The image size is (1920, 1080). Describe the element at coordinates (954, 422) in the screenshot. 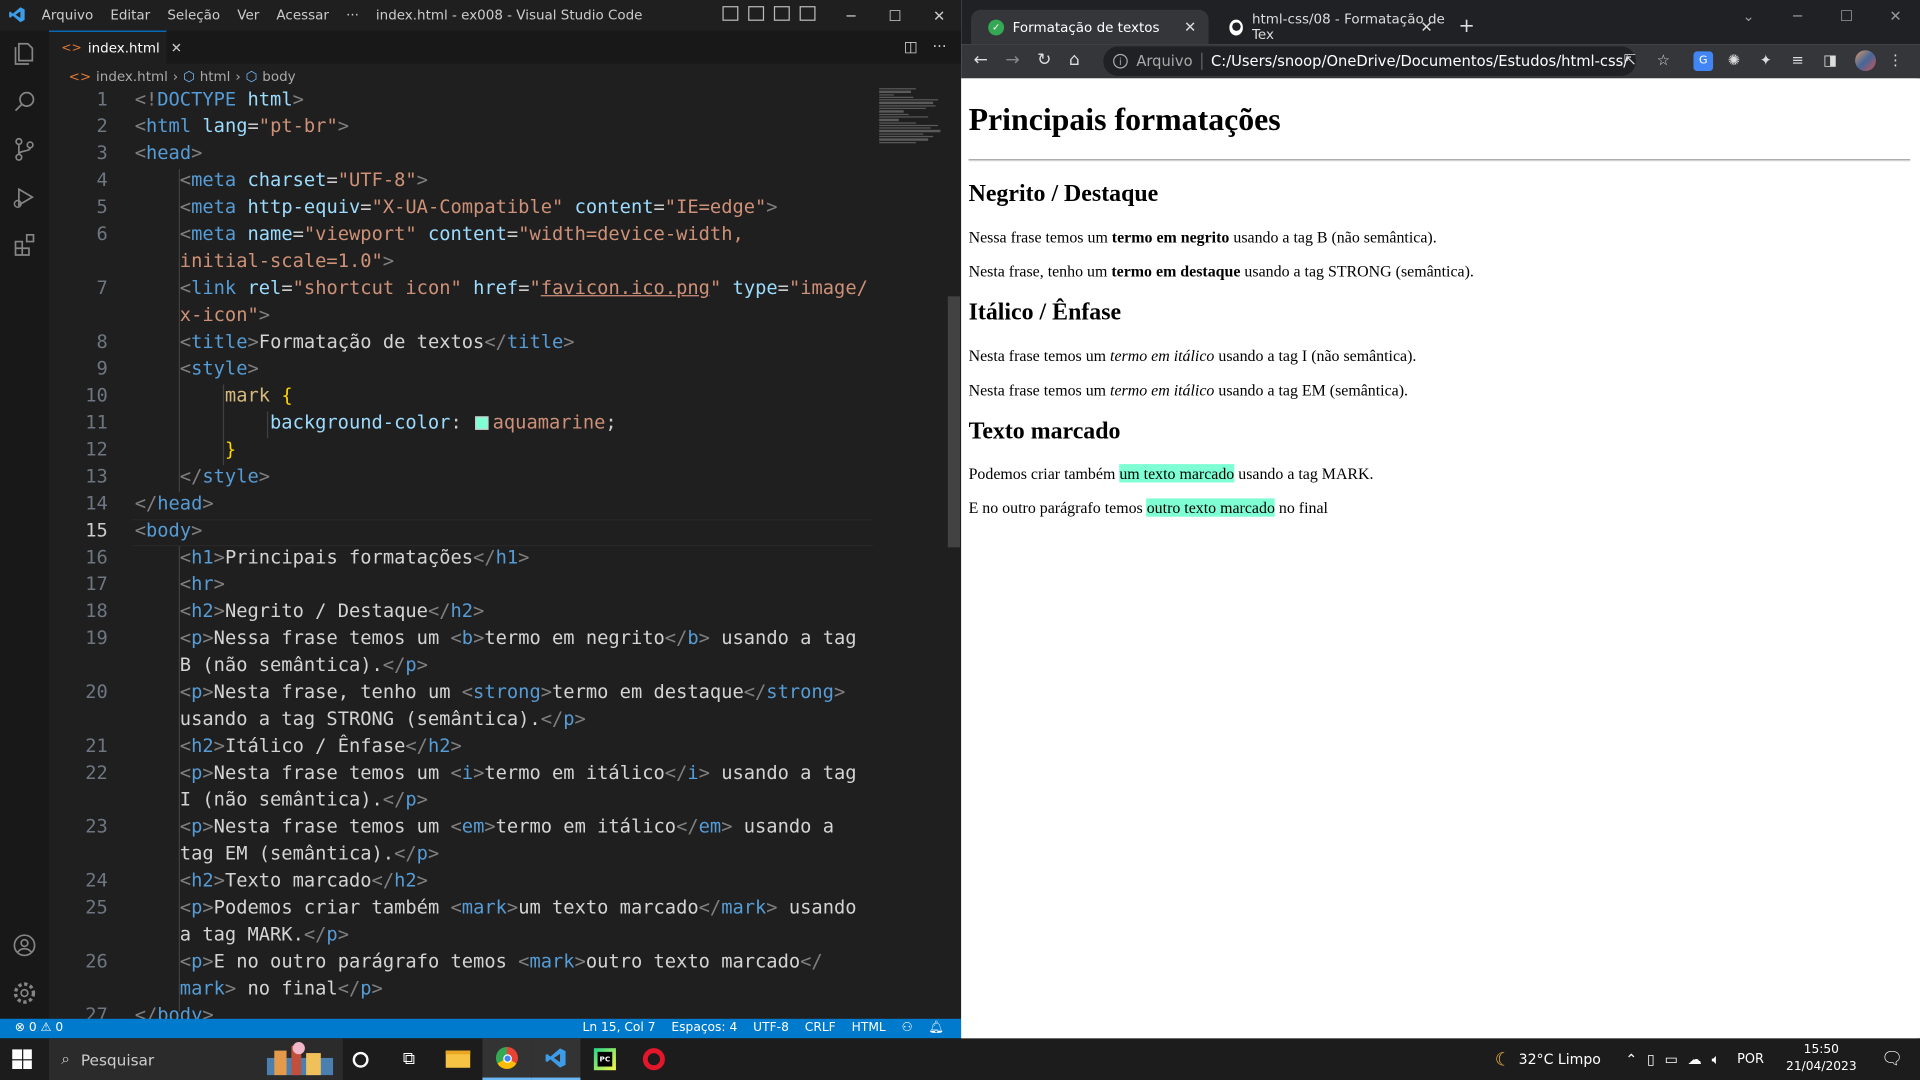

I see `scrollbar-thumb` at that location.